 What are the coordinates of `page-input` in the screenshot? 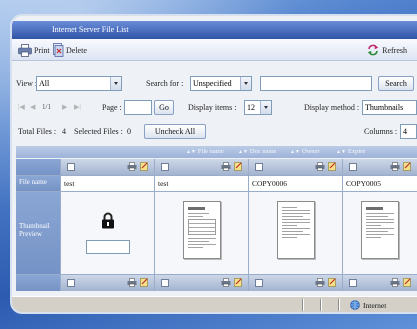 It's located at (138, 107).